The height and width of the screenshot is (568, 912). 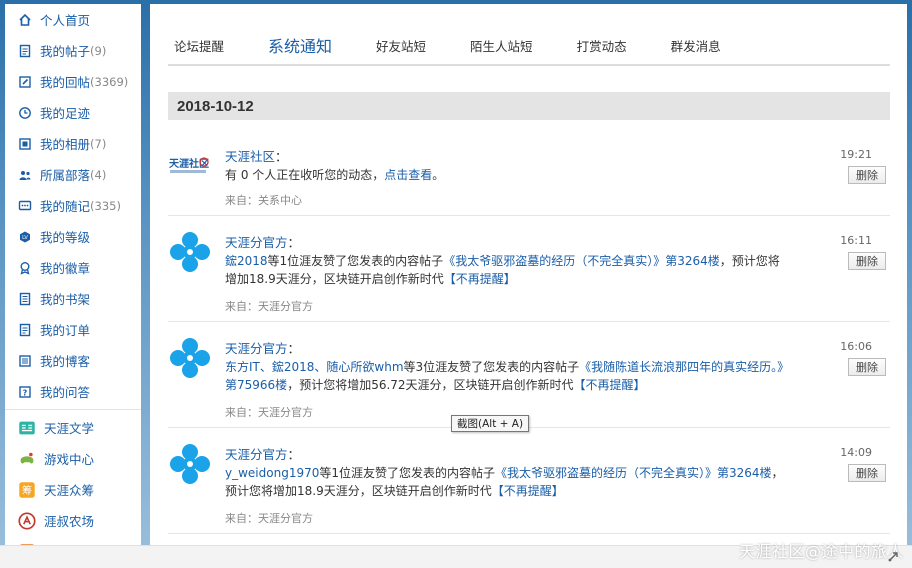 I want to click on sidebar-item-book: 我的书架, so click(x=73, y=298).